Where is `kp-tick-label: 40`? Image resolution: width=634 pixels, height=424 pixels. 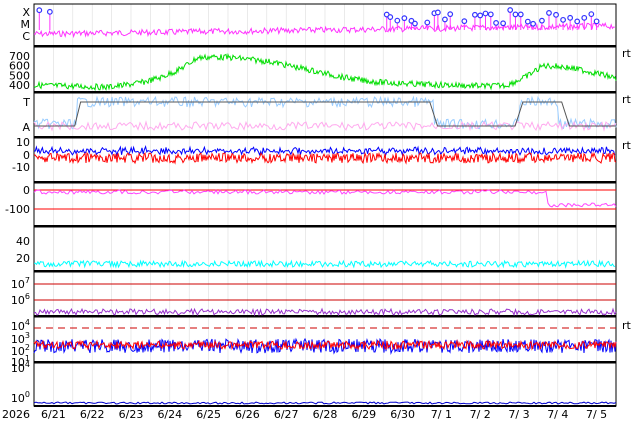
kp-tick-label: 40 is located at coordinates (23, 241).